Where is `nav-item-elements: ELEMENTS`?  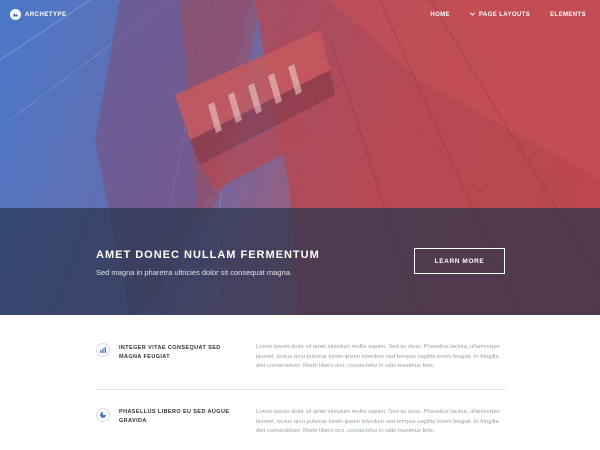 nav-item-elements: ELEMENTS is located at coordinates (568, 15).